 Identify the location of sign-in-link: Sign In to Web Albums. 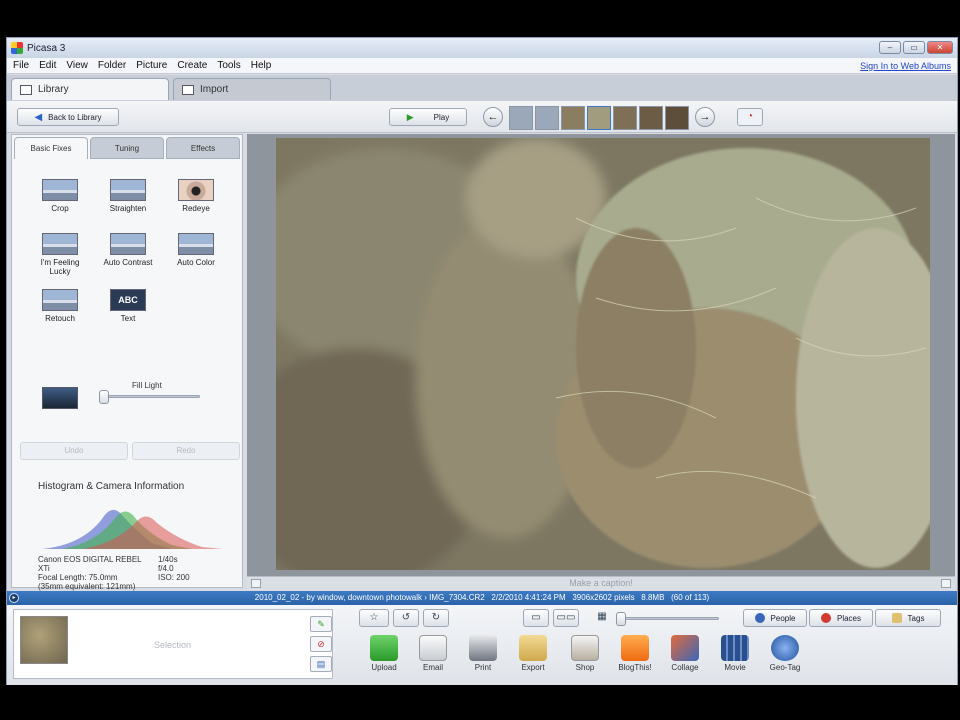
(905, 66).